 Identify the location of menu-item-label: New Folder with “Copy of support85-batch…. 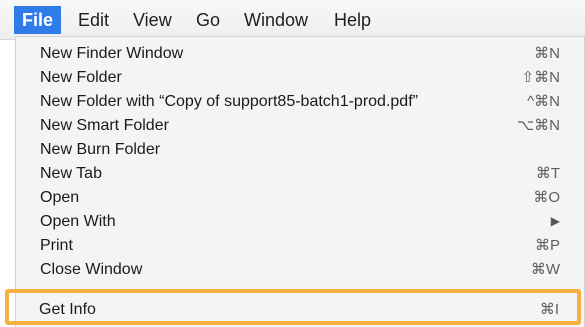
(229, 101).